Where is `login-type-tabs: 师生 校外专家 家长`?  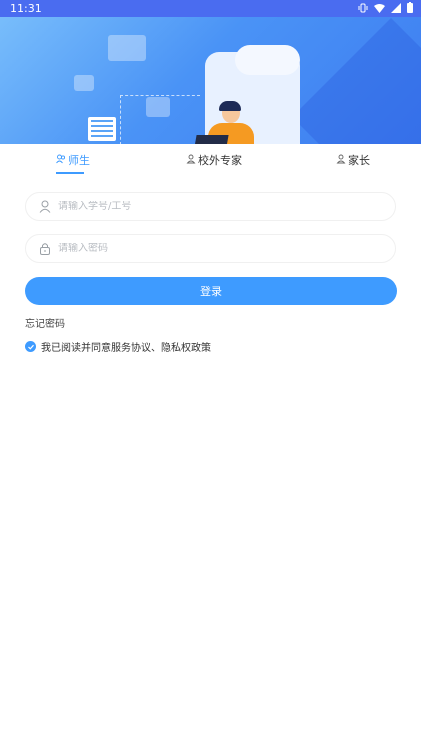
login-type-tabs: 师生 校外专家 家长 is located at coordinates (210, 159).